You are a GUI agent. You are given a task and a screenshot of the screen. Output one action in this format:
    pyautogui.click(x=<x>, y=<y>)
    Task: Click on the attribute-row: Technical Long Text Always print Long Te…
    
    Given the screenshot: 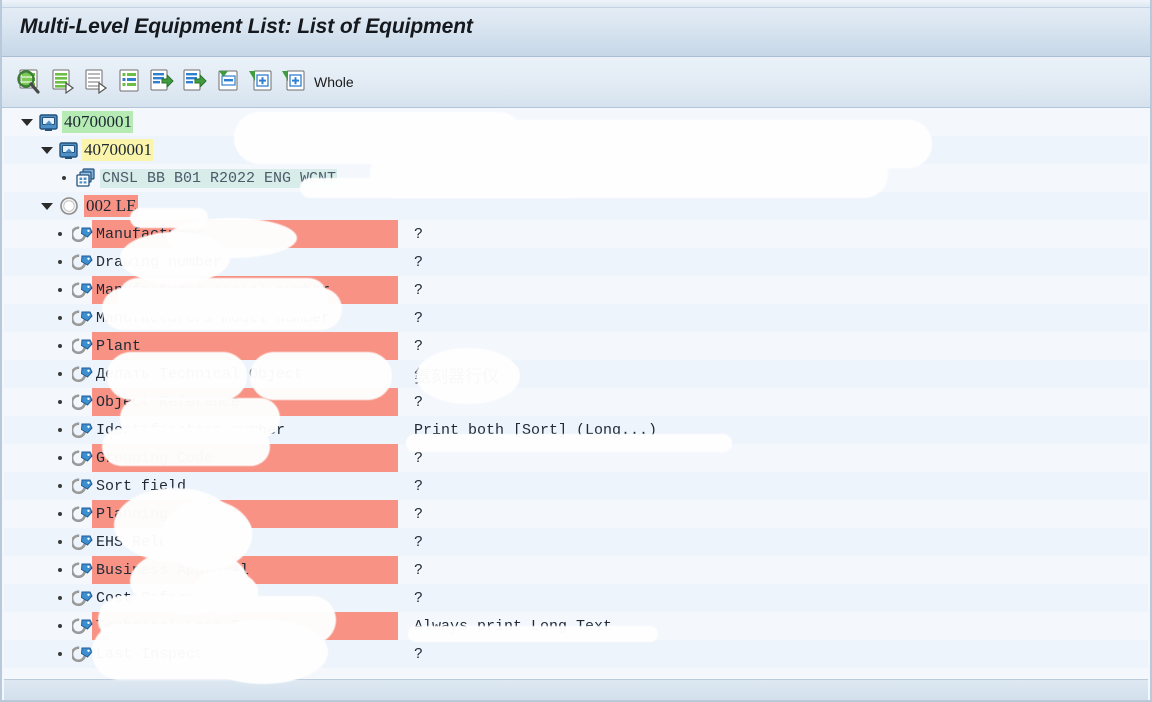 What is the action you would take?
    pyautogui.click(x=576, y=626)
    